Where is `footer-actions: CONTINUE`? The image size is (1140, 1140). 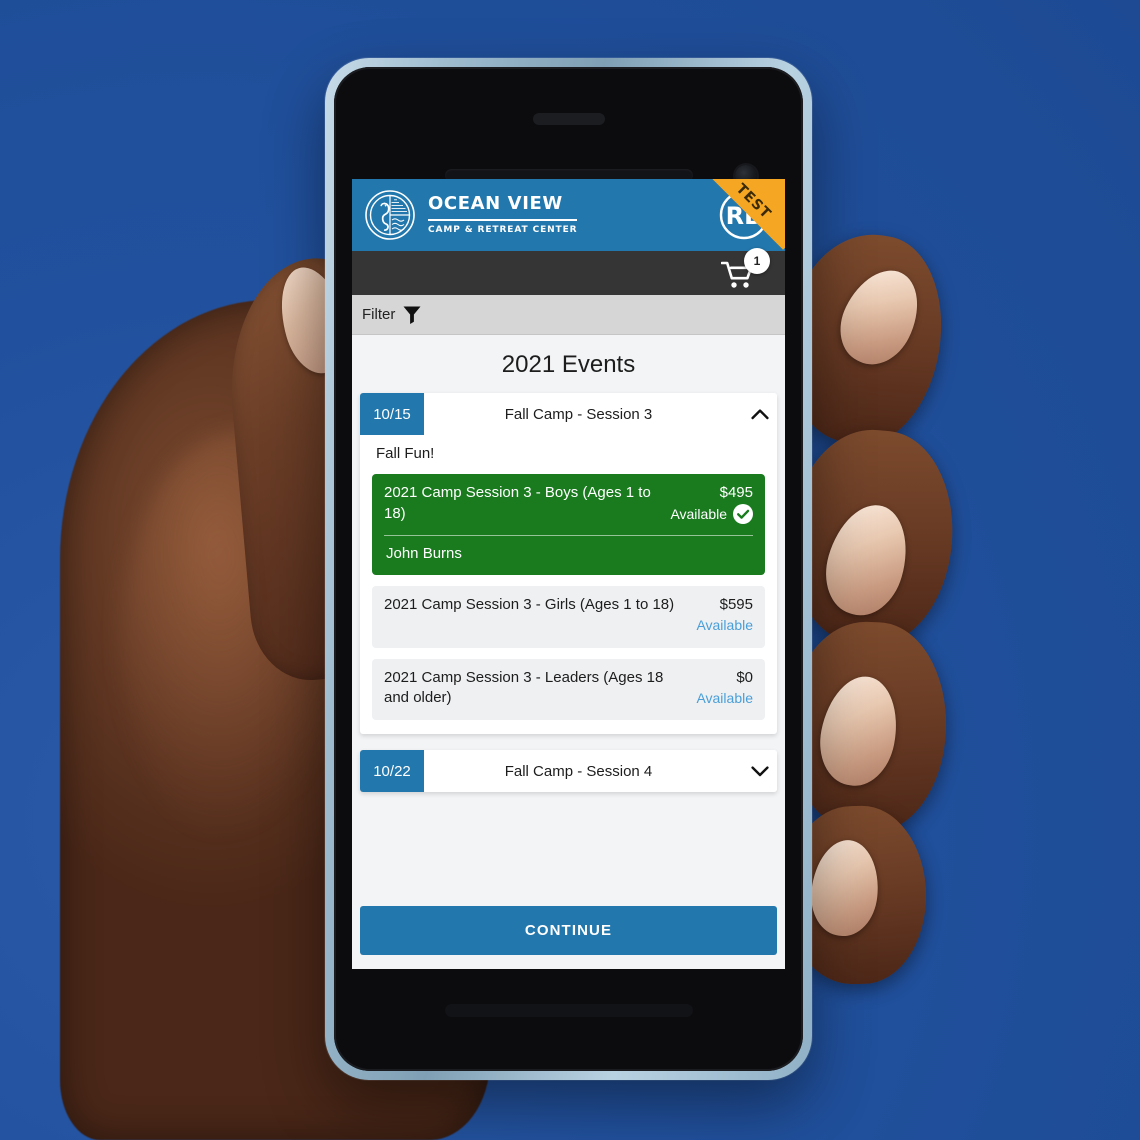 footer-actions: CONTINUE is located at coordinates (568, 937).